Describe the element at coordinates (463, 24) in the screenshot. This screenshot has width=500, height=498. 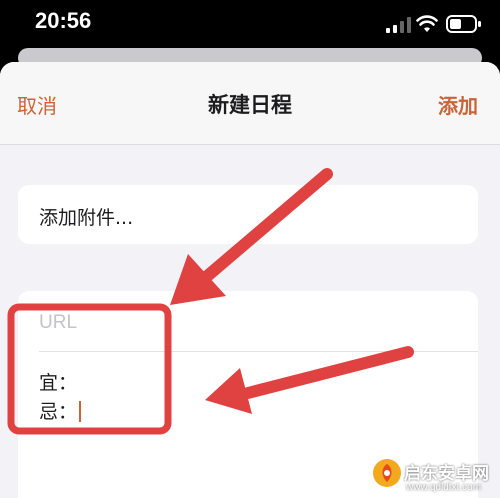
I see `battery-icon` at that location.